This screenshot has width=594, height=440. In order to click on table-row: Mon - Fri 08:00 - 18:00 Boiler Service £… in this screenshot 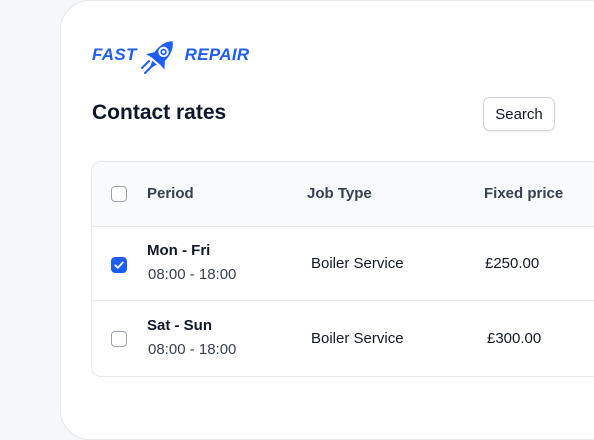, I will do `click(343, 263)`.